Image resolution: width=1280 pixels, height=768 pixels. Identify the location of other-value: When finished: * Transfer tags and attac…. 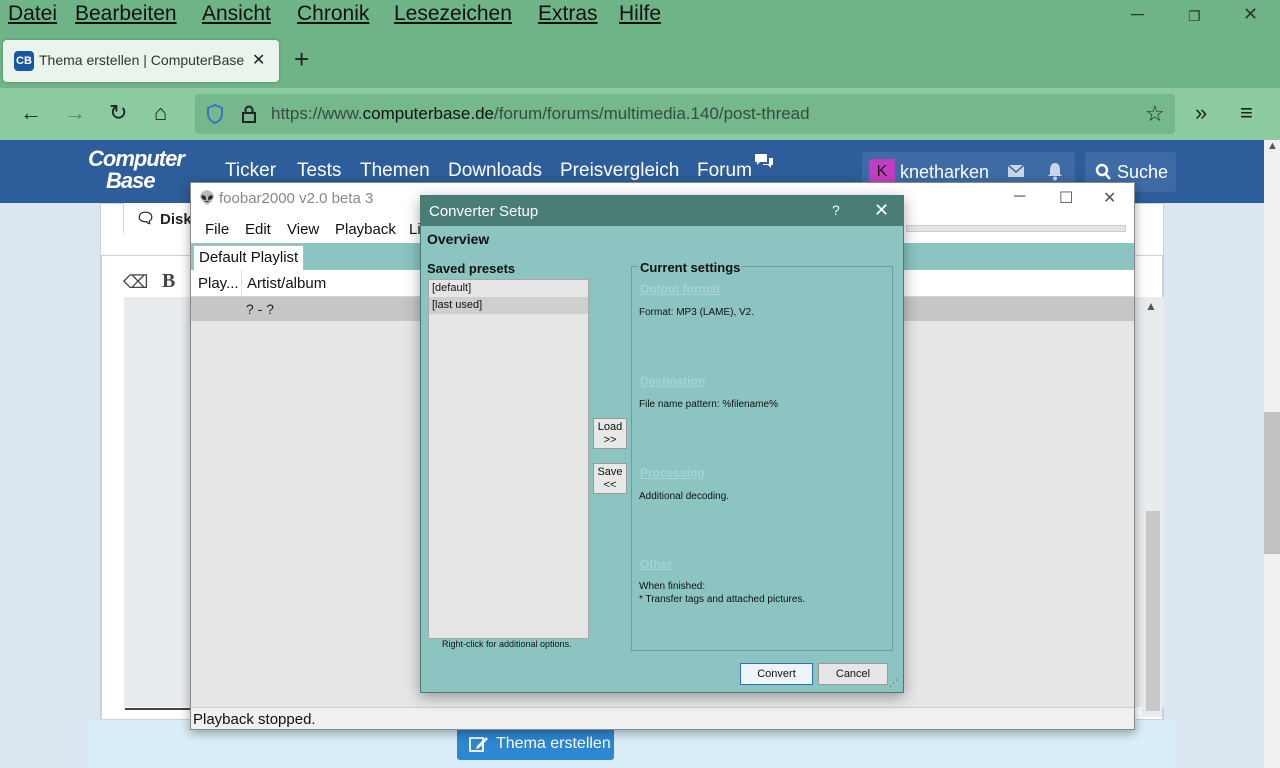
(722, 593).